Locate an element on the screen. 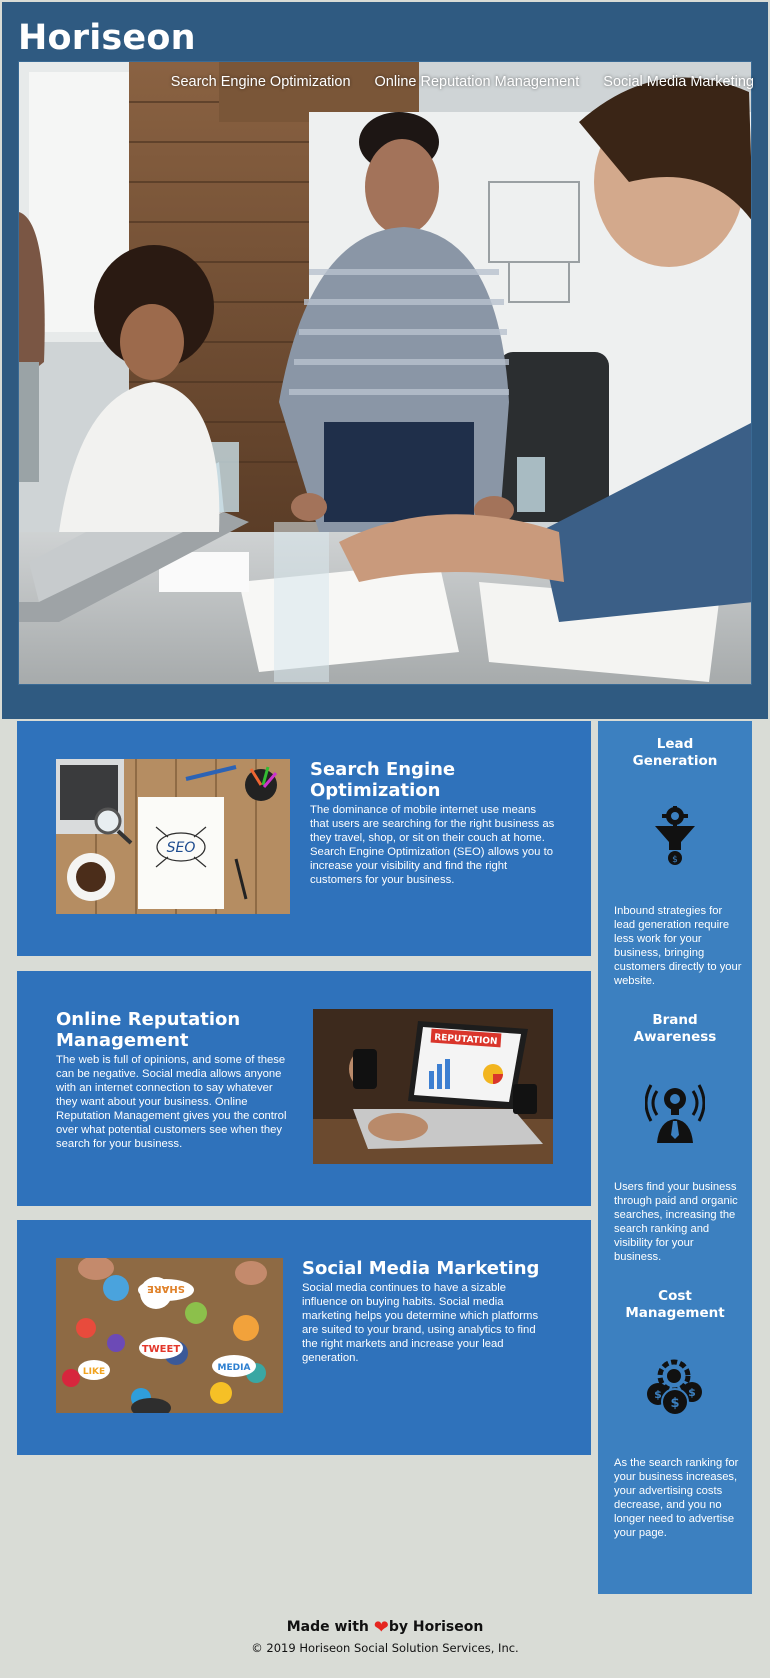  social-title: Social Media Marketing is located at coordinates (421, 1268).